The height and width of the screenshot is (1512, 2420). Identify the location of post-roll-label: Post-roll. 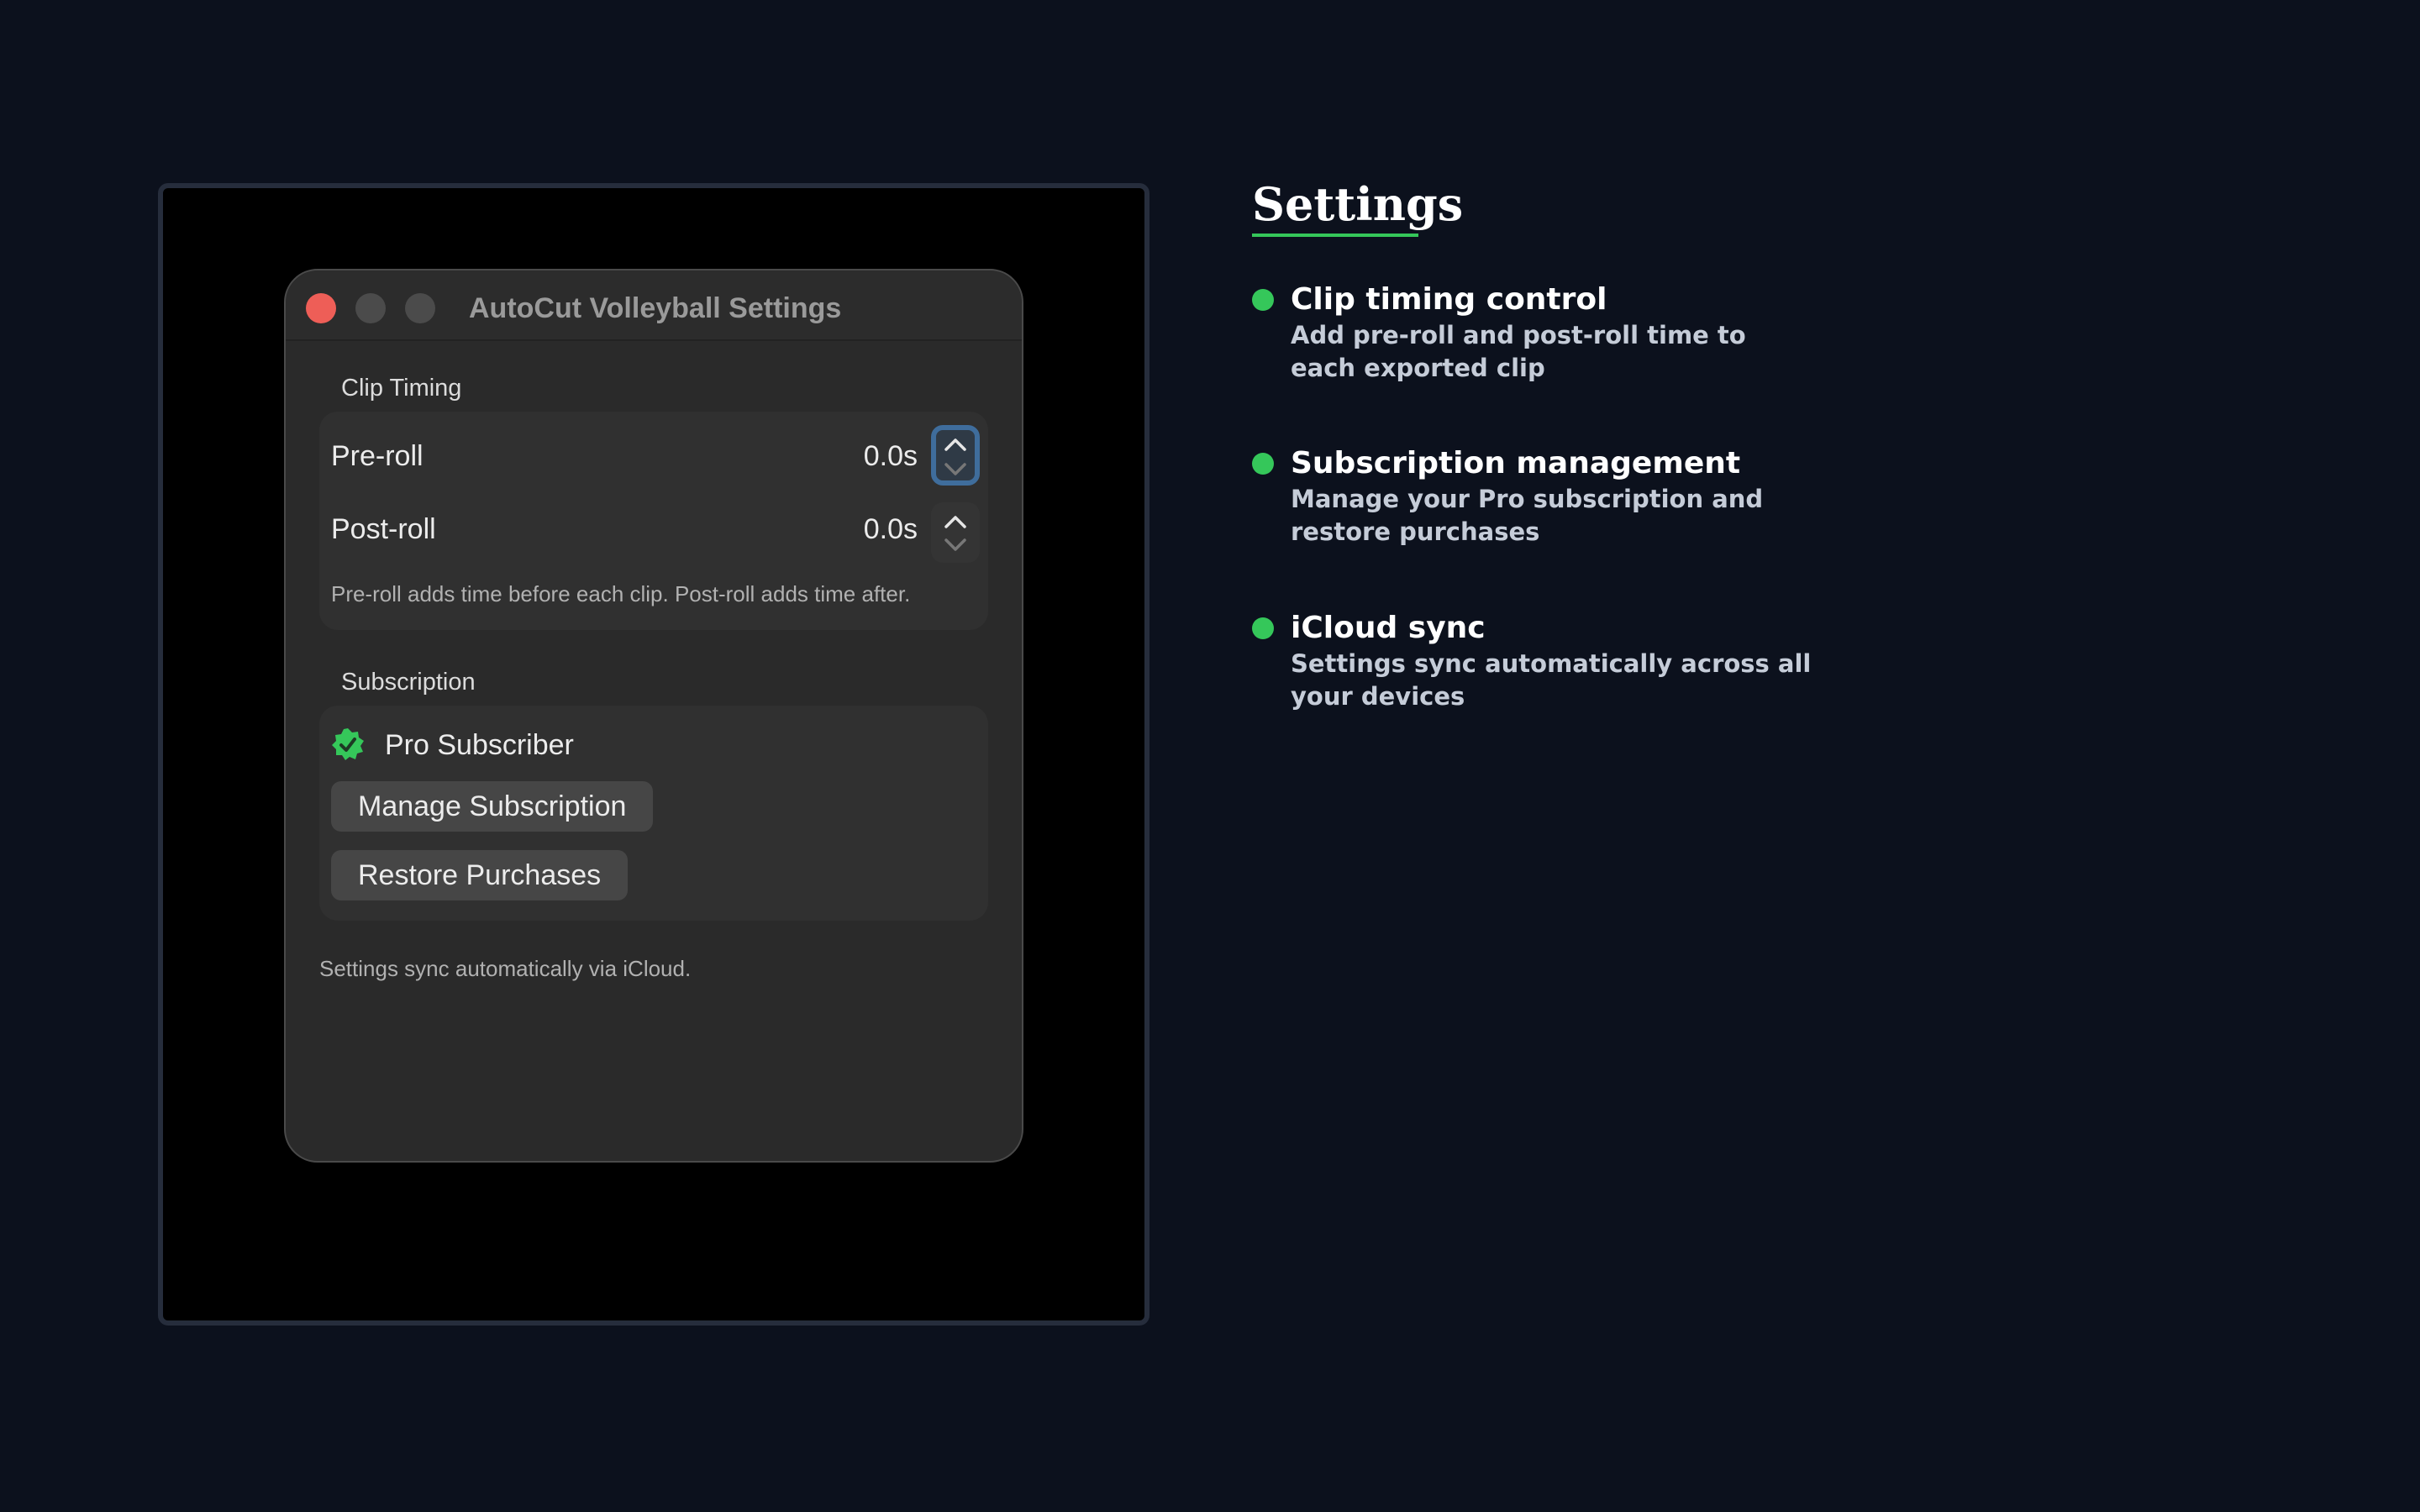
(383, 529).